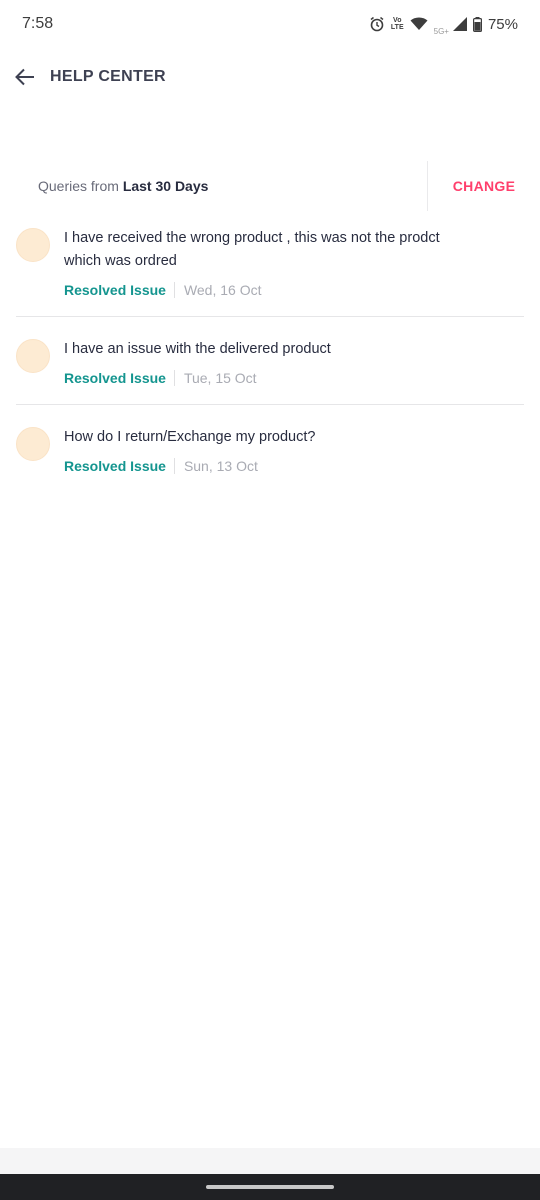 The width and height of the screenshot is (540, 1200). I want to click on bottom-strip, so click(270, 1161).